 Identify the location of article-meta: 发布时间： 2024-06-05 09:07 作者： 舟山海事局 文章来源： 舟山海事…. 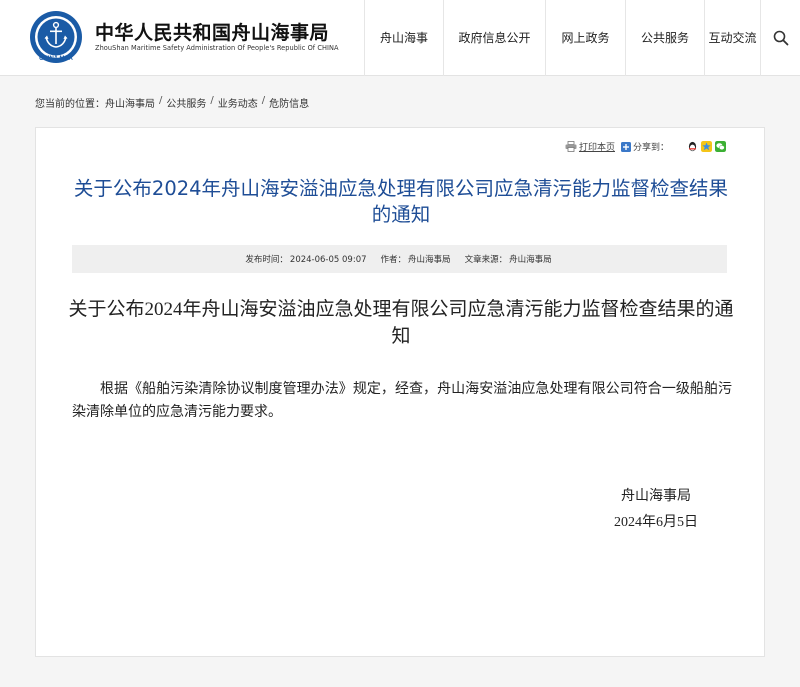
(399, 259).